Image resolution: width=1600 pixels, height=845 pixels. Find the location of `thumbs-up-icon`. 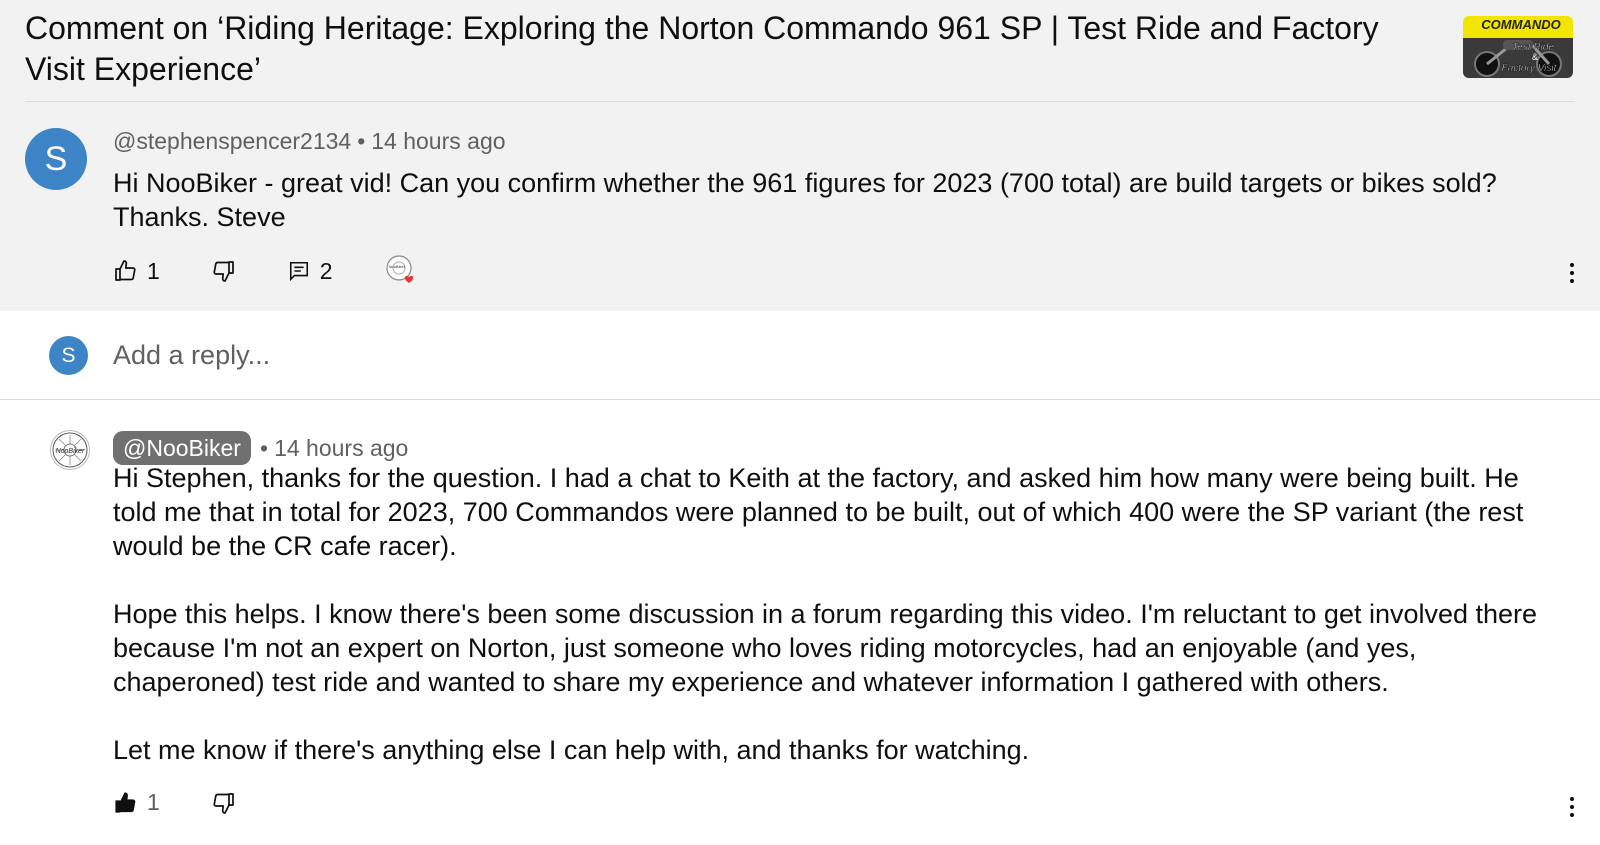

thumbs-up-icon is located at coordinates (125, 270).